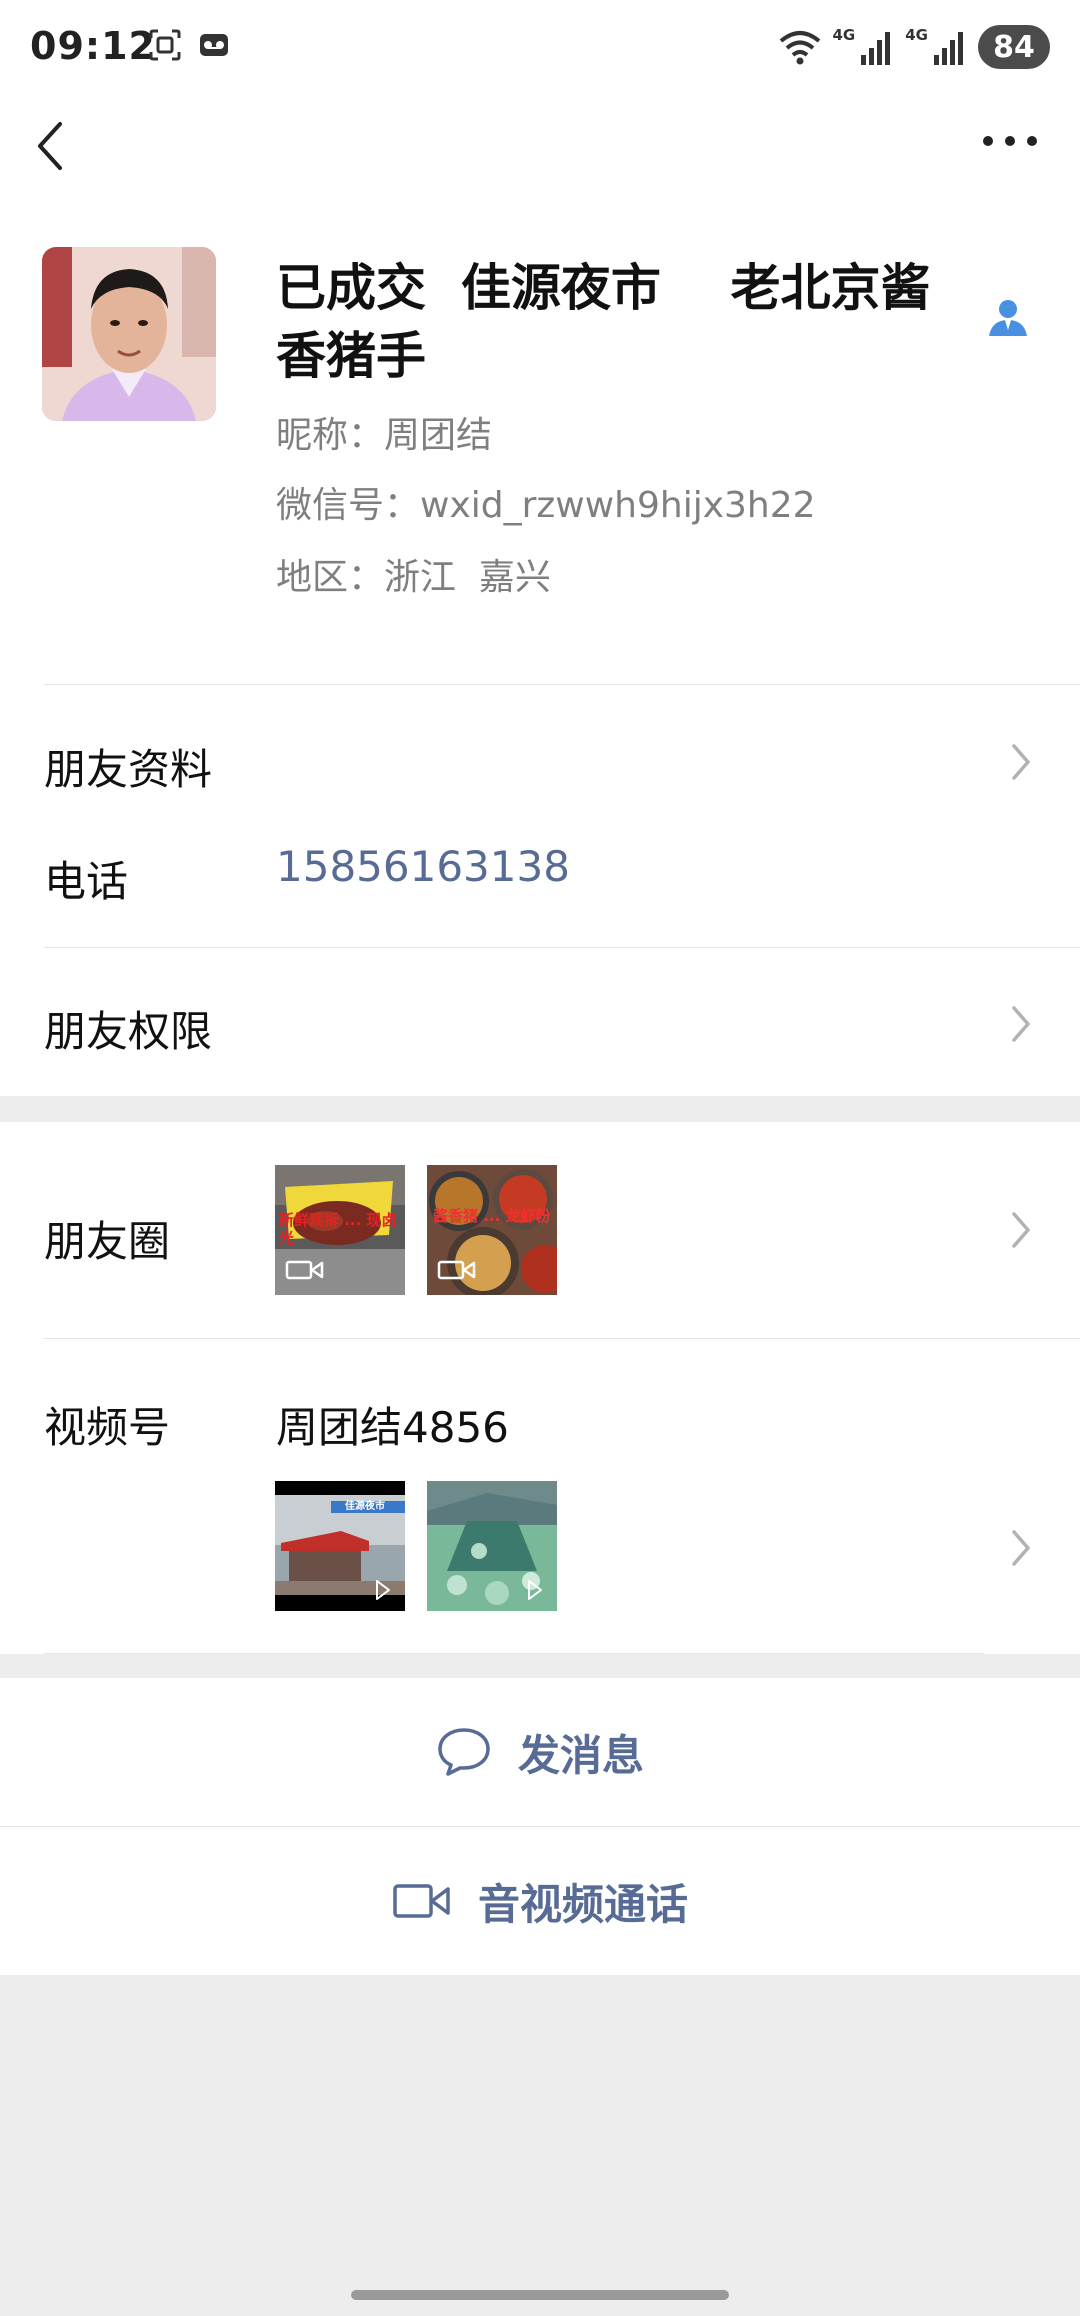 This screenshot has width=1080, height=2316. I want to click on region: 地区：浙江 嘉兴, so click(413, 577).